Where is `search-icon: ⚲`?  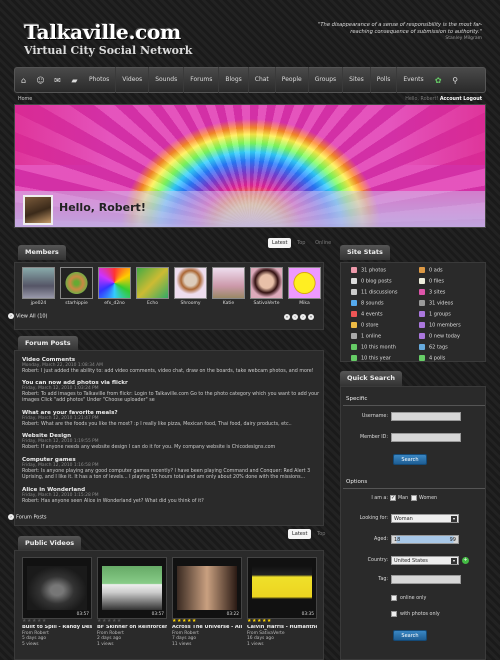 search-icon: ⚲ is located at coordinates (455, 80).